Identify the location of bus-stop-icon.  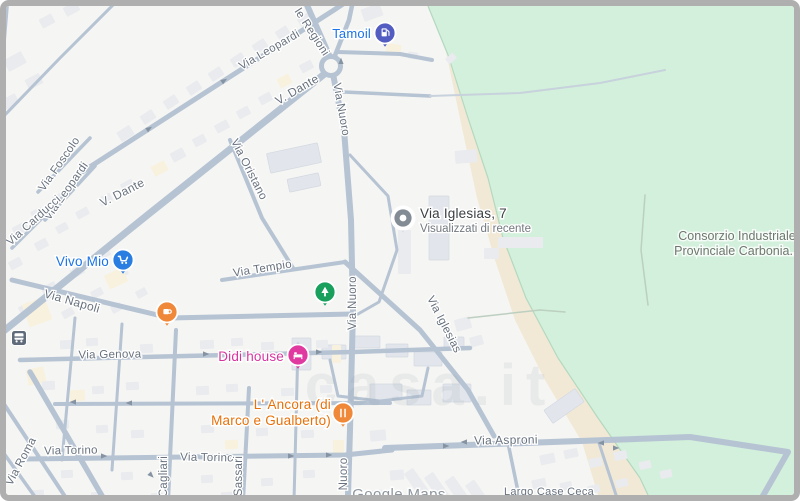
(19, 338).